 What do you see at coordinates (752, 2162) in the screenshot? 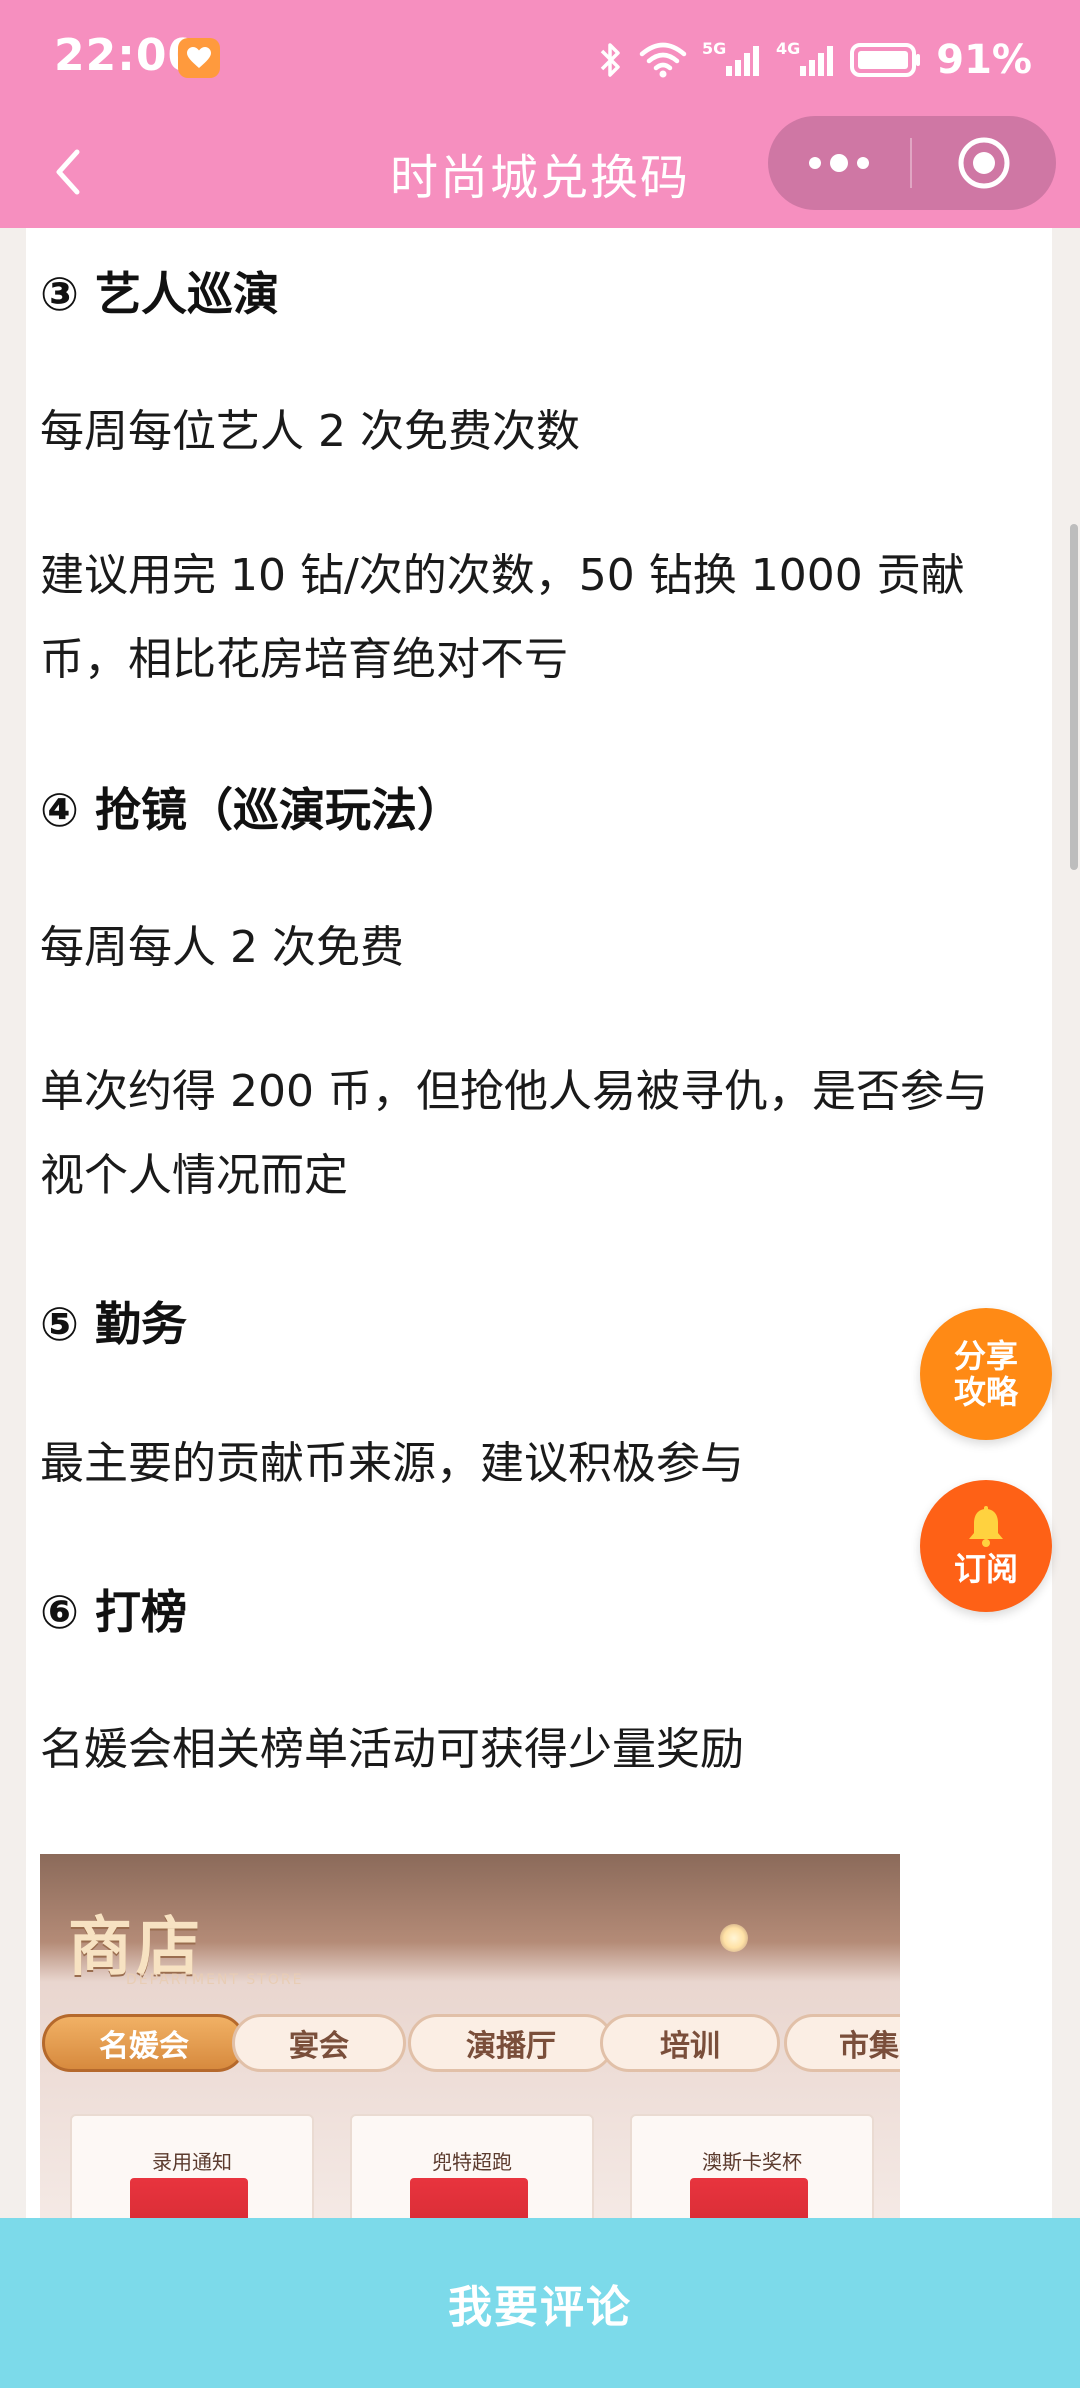
I see `shop-item-label: 澳斯卡奖杯` at bounding box center [752, 2162].